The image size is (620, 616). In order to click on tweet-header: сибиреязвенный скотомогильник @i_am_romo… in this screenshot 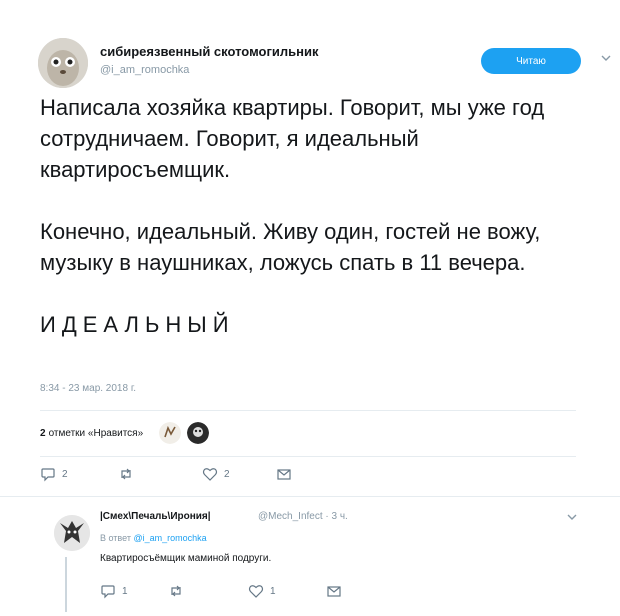, I will do `click(324, 63)`.